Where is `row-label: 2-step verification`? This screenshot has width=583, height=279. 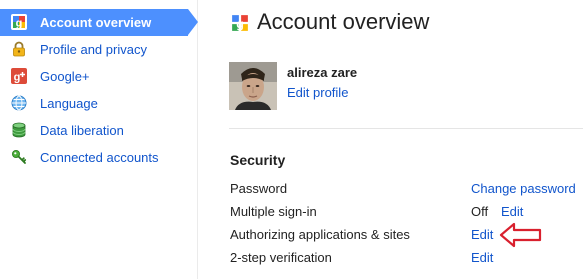
row-label: 2-step verification is located at coordinates (281, 257).